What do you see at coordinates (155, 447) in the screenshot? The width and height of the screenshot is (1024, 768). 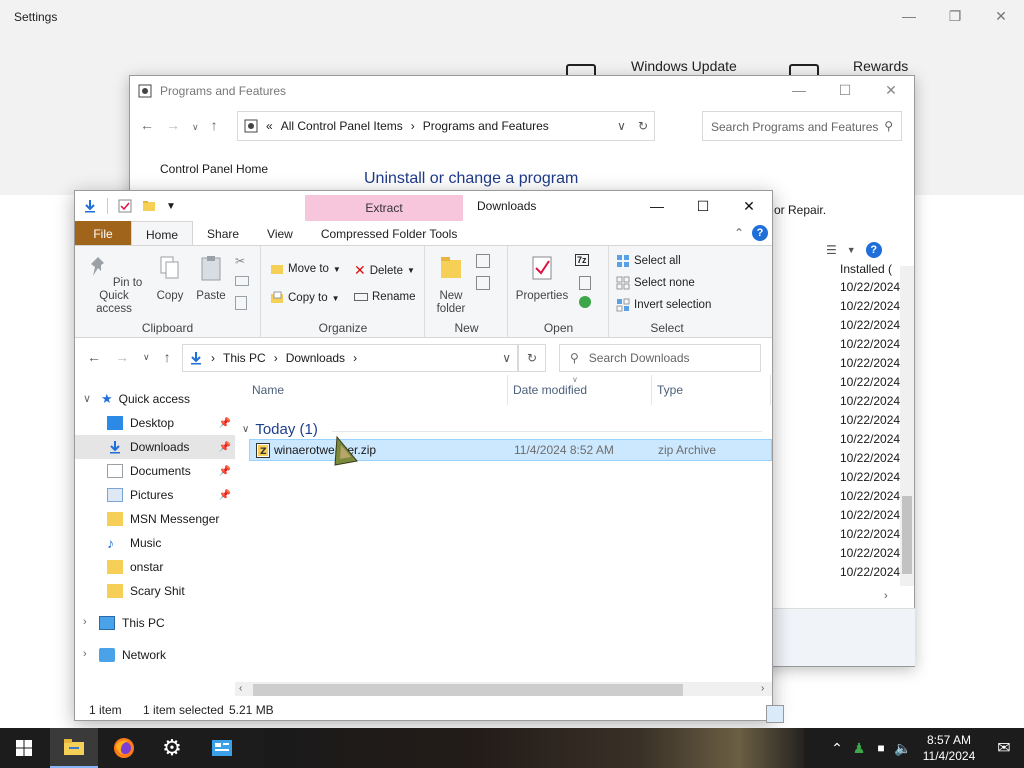 I see `nav-downloads: Downloads 📌` at bounding box center [155, 447].